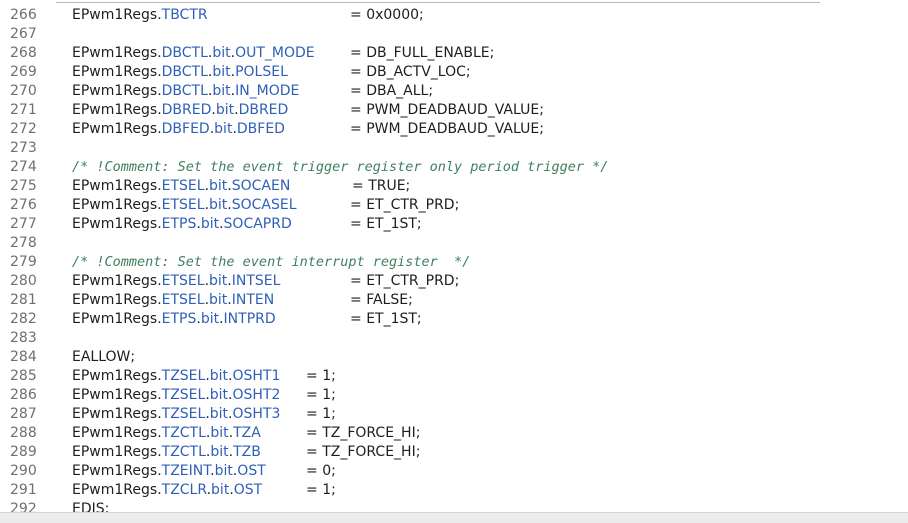 The width and height of the screenshot is (908, 523). Describe the element at coordinates (454, 148) in the screenshot. I see `code-line: 273` at that location.